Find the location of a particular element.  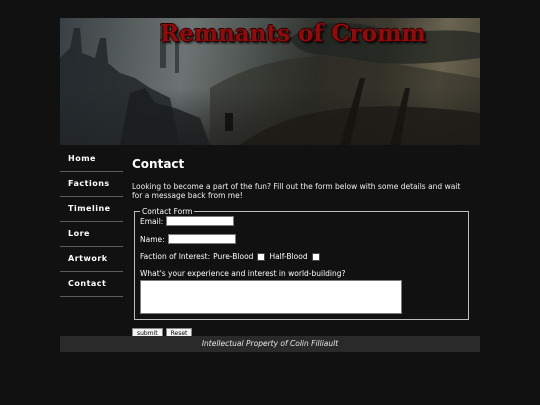

nav-item-timeline: Timeline is located at coordinates (91, 209).